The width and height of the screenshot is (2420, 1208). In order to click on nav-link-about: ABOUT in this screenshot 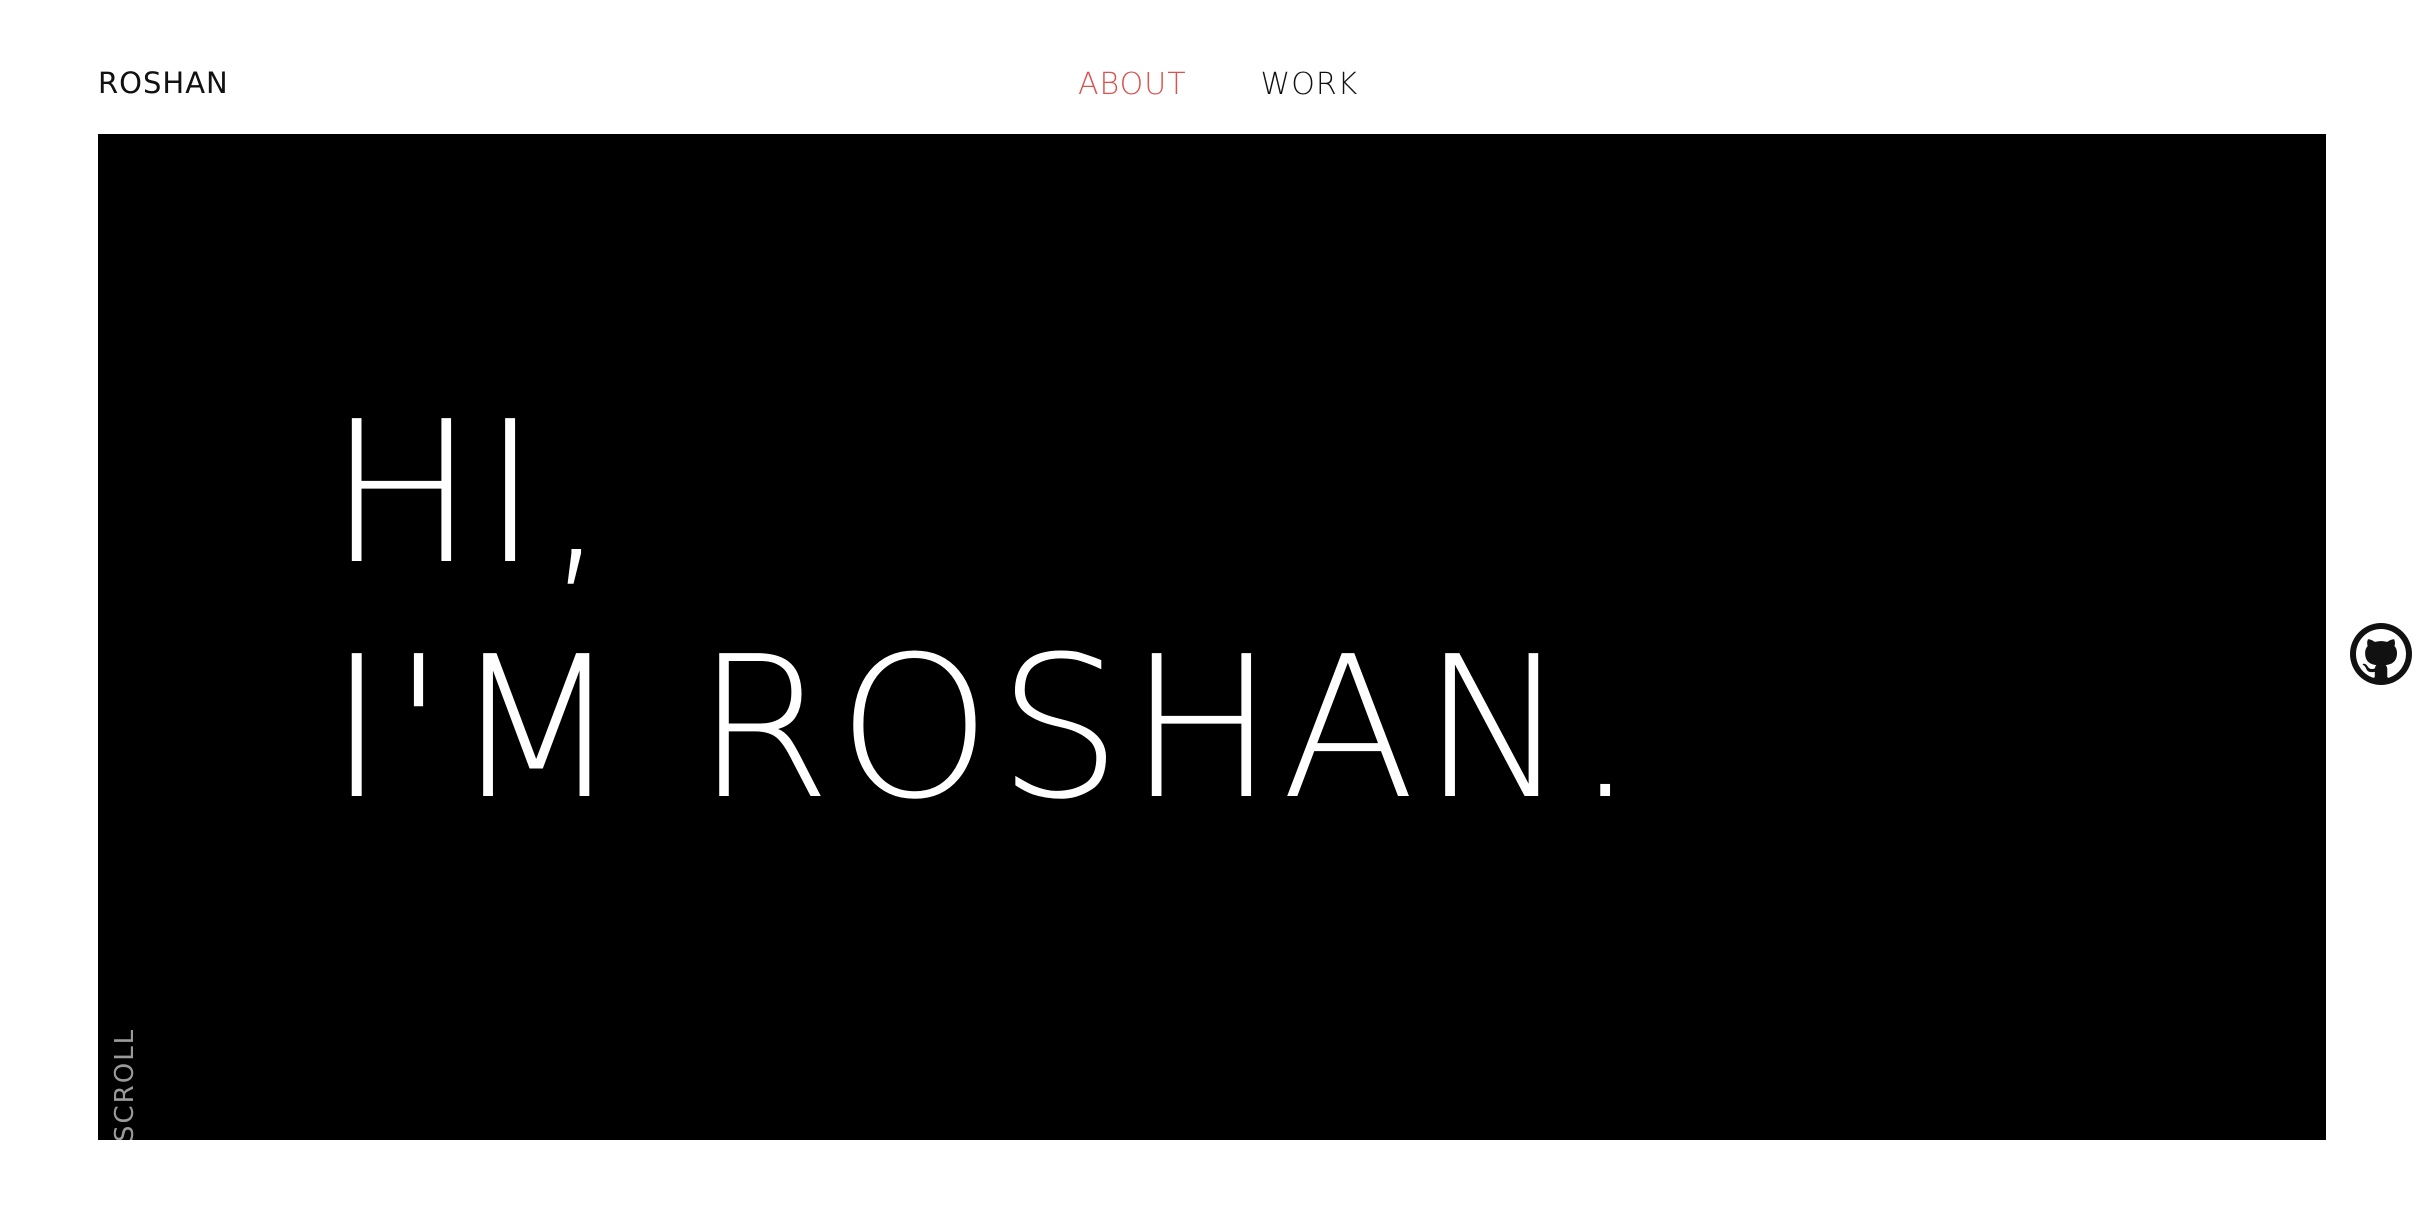, I will do `click(1132, 84)`.